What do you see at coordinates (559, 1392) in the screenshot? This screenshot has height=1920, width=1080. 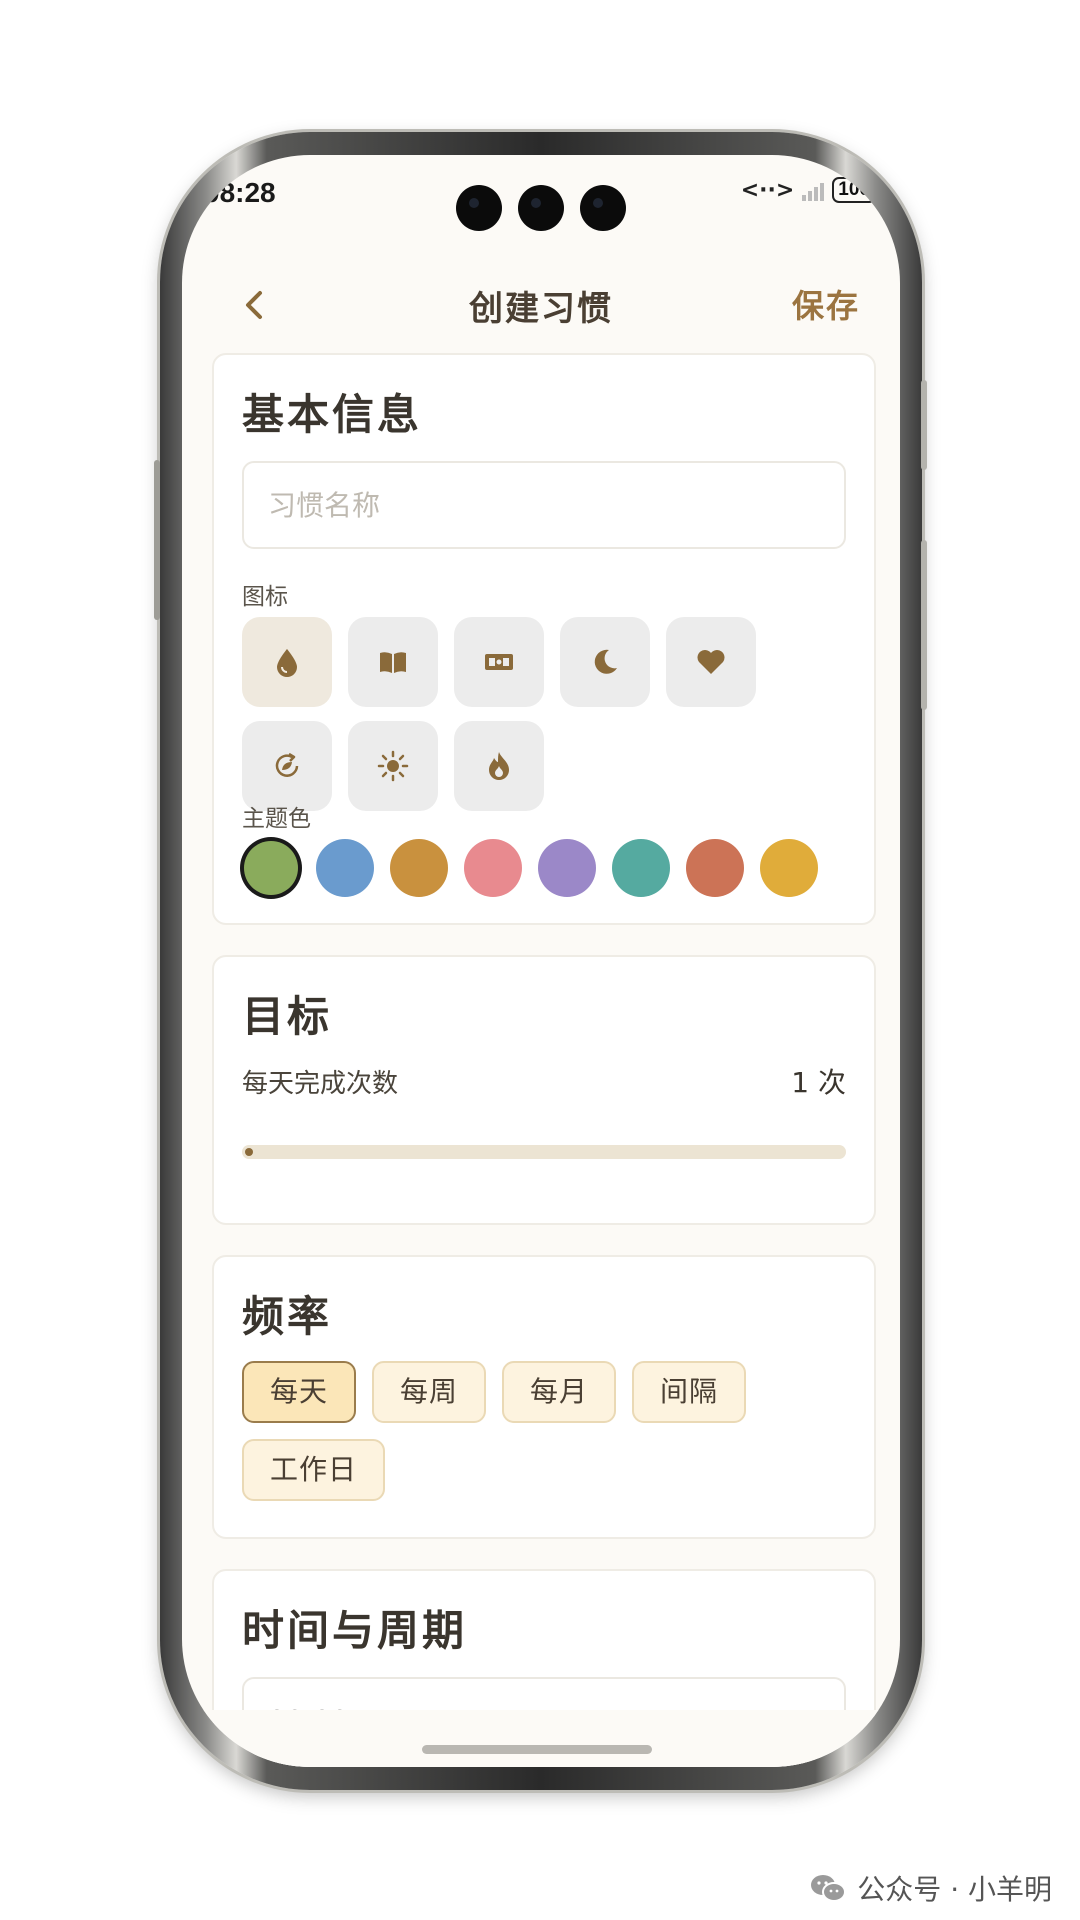 I see `frequency-chip: 每月` at bounding box center [559, 1392].